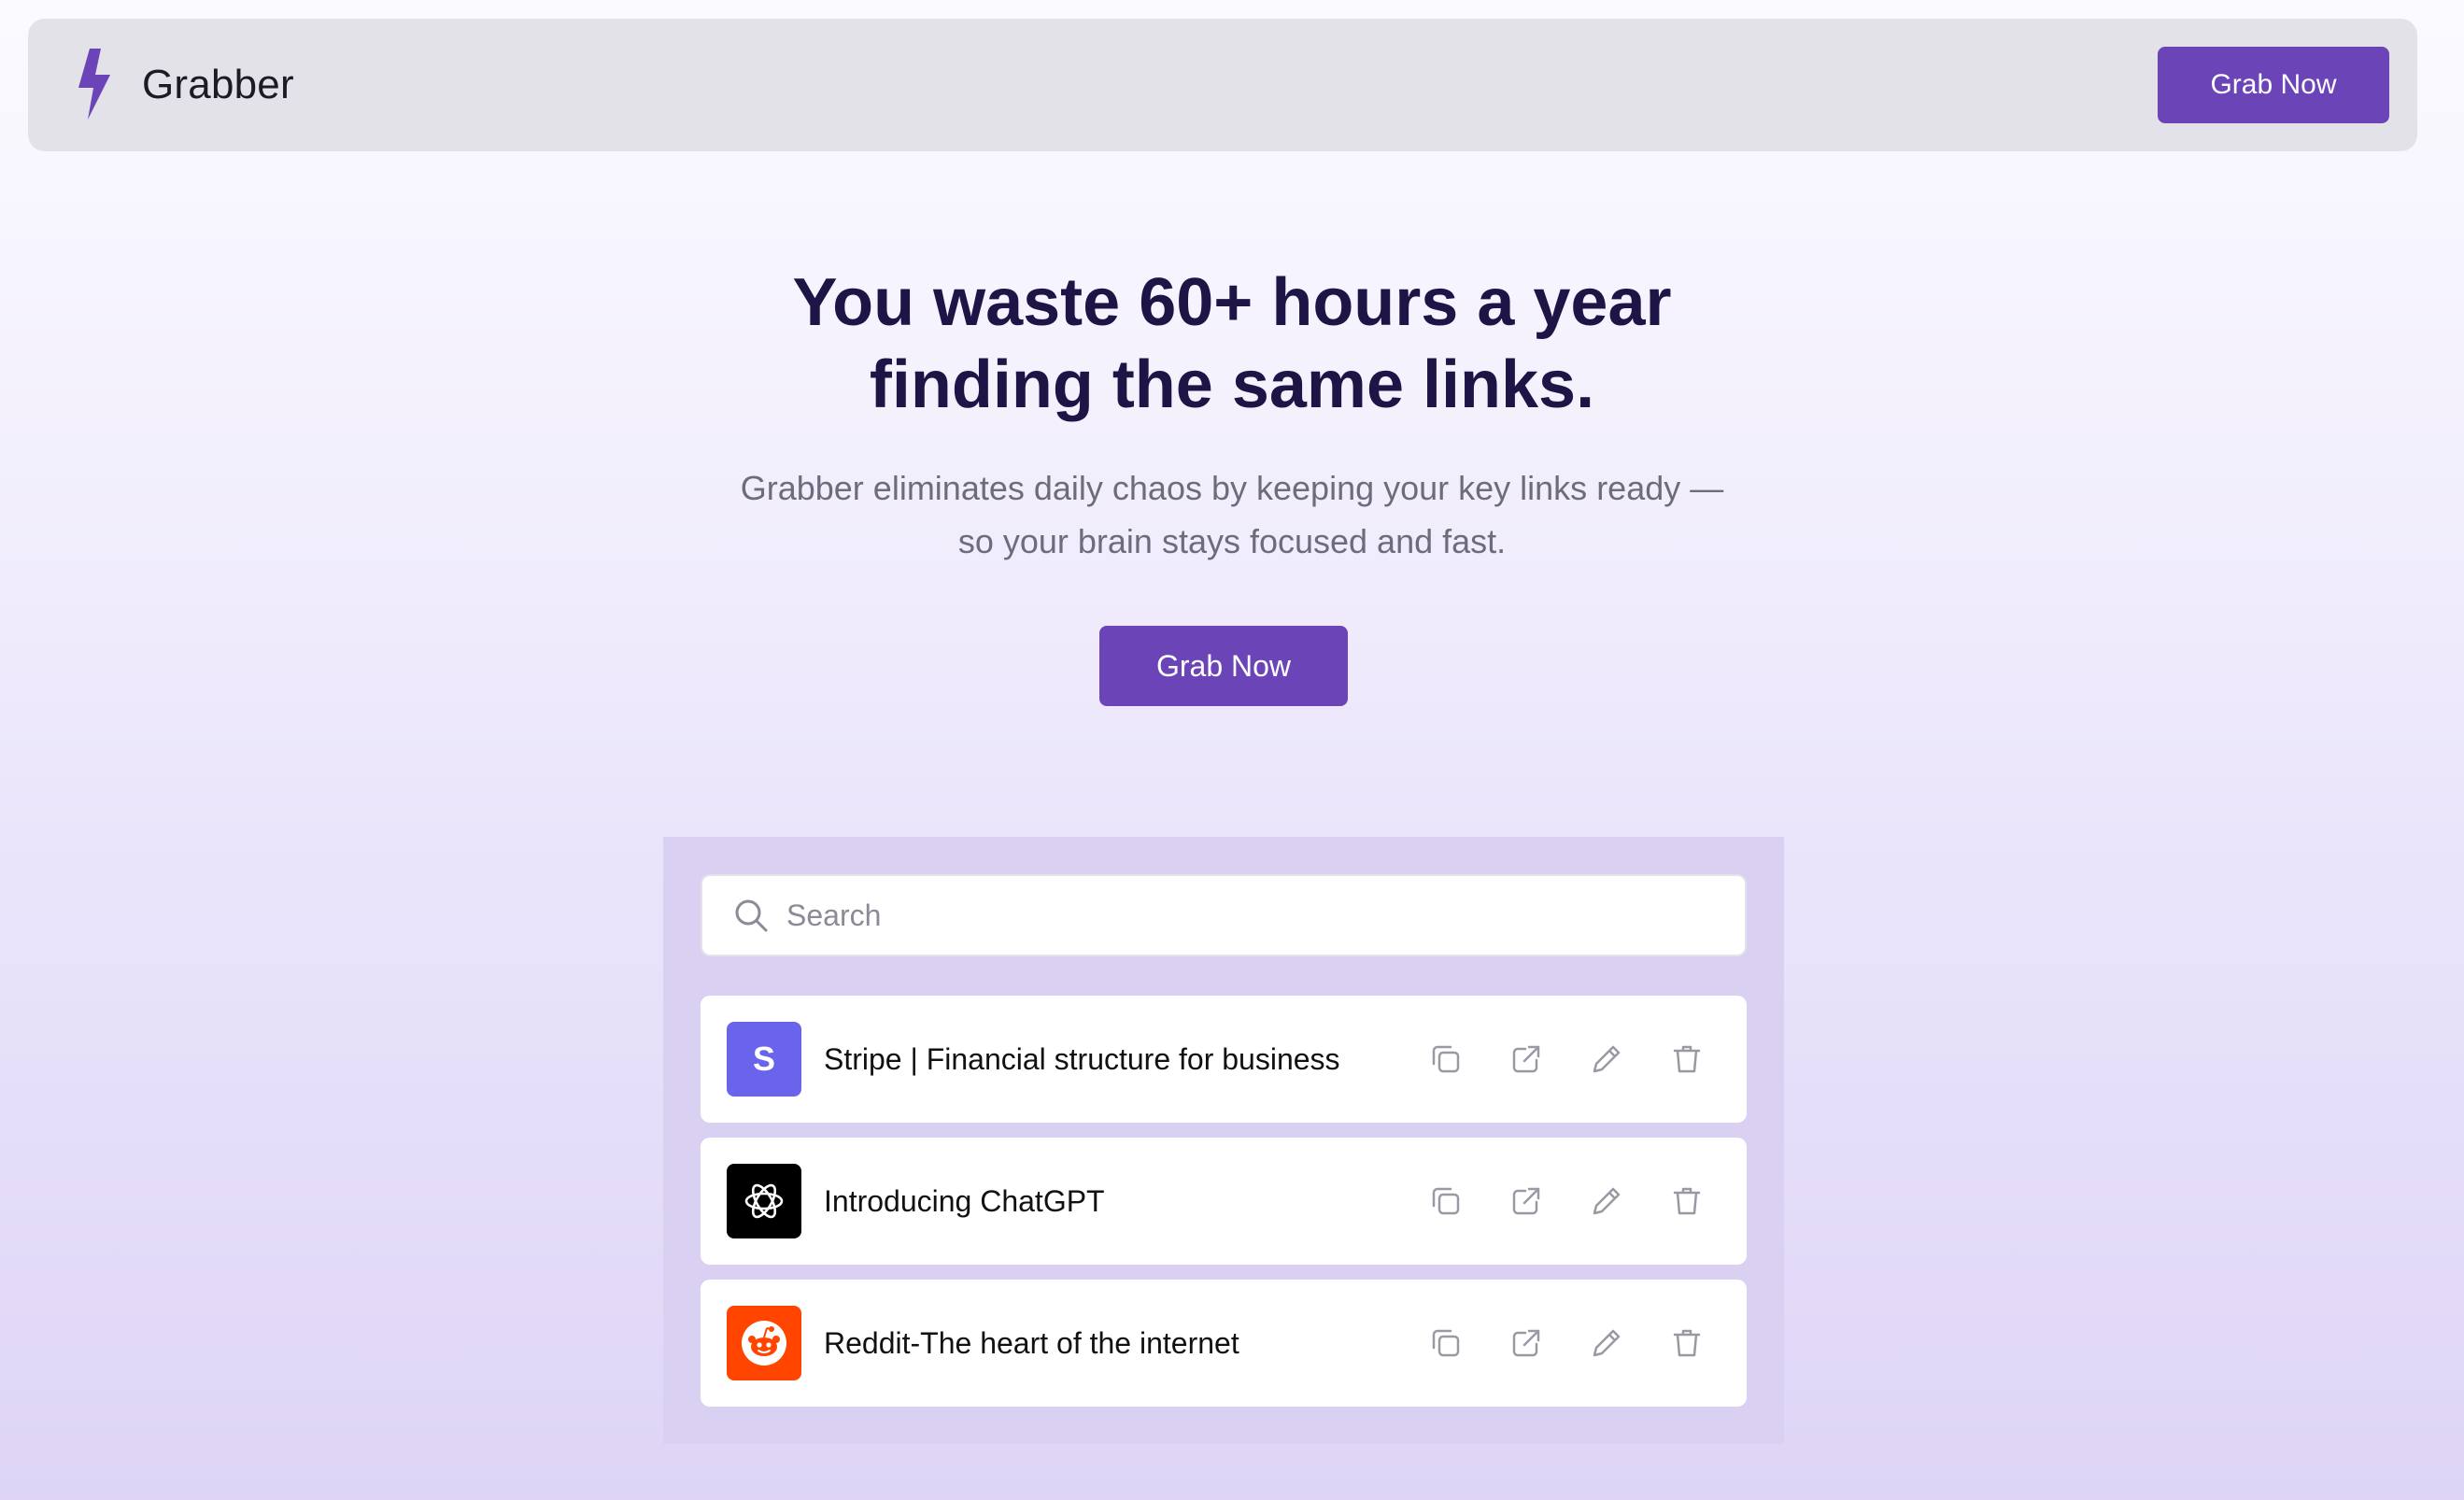 This screenshot has width=2464, height=1500. What do you see at coordinates (751, 915) in the screenshot?
I see `search-icon` at bounding box center [751, 915].